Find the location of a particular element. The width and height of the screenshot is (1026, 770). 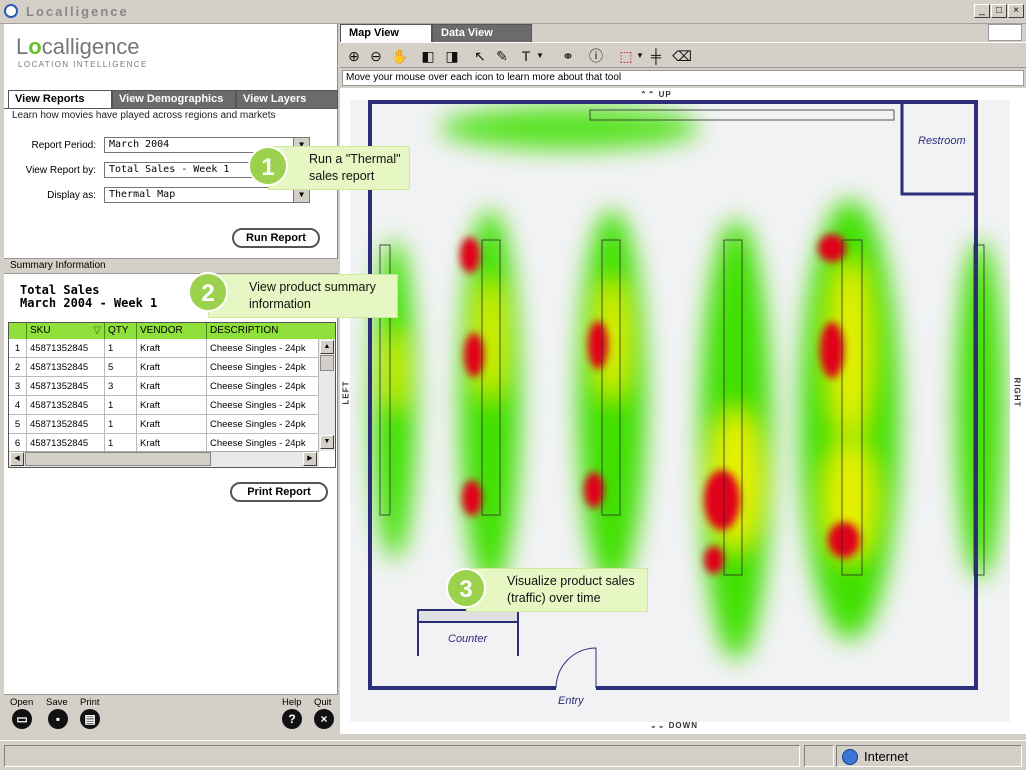

binoculars-icon: ⚭ is located at coordinates (568, 56).